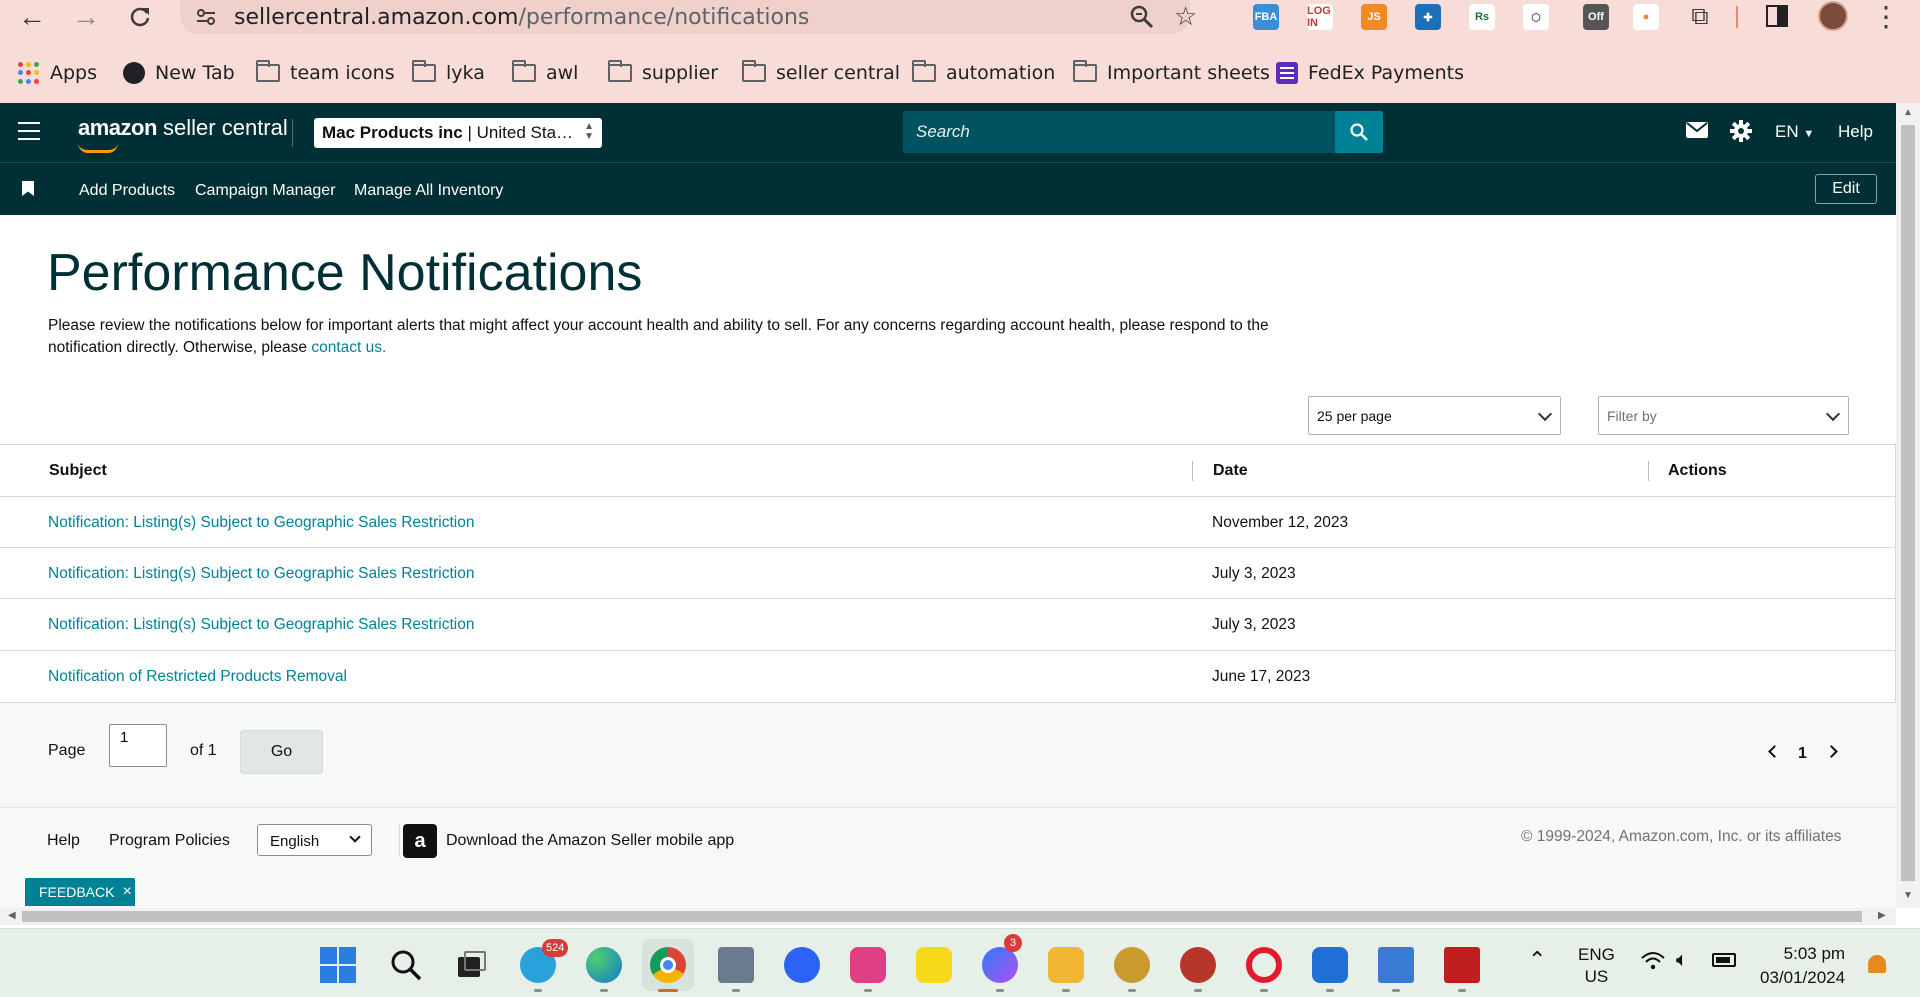 This screenshot has height=997, width=1920. Describe the element at coordinates (448, 73) in the screenshot. I see `bookmark-lyka: lyka` at that location.